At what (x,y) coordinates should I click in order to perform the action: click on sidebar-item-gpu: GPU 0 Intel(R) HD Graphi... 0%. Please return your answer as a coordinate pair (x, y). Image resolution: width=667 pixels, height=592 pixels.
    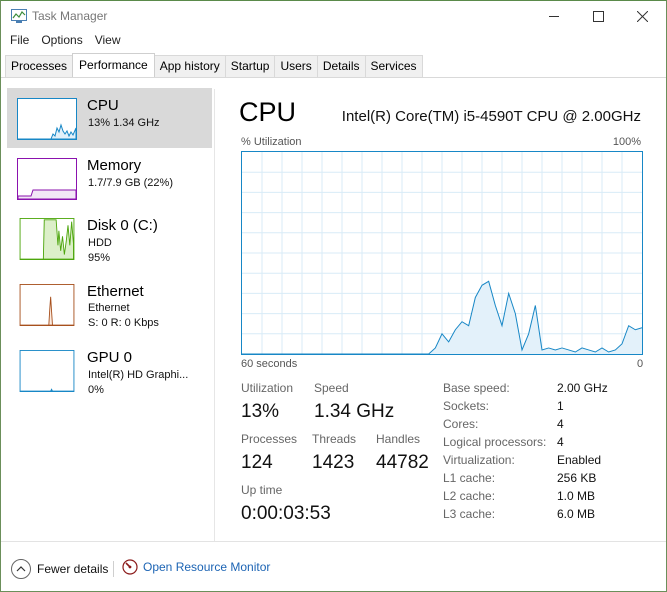
    Looking at the image, I should click on (109, 373).